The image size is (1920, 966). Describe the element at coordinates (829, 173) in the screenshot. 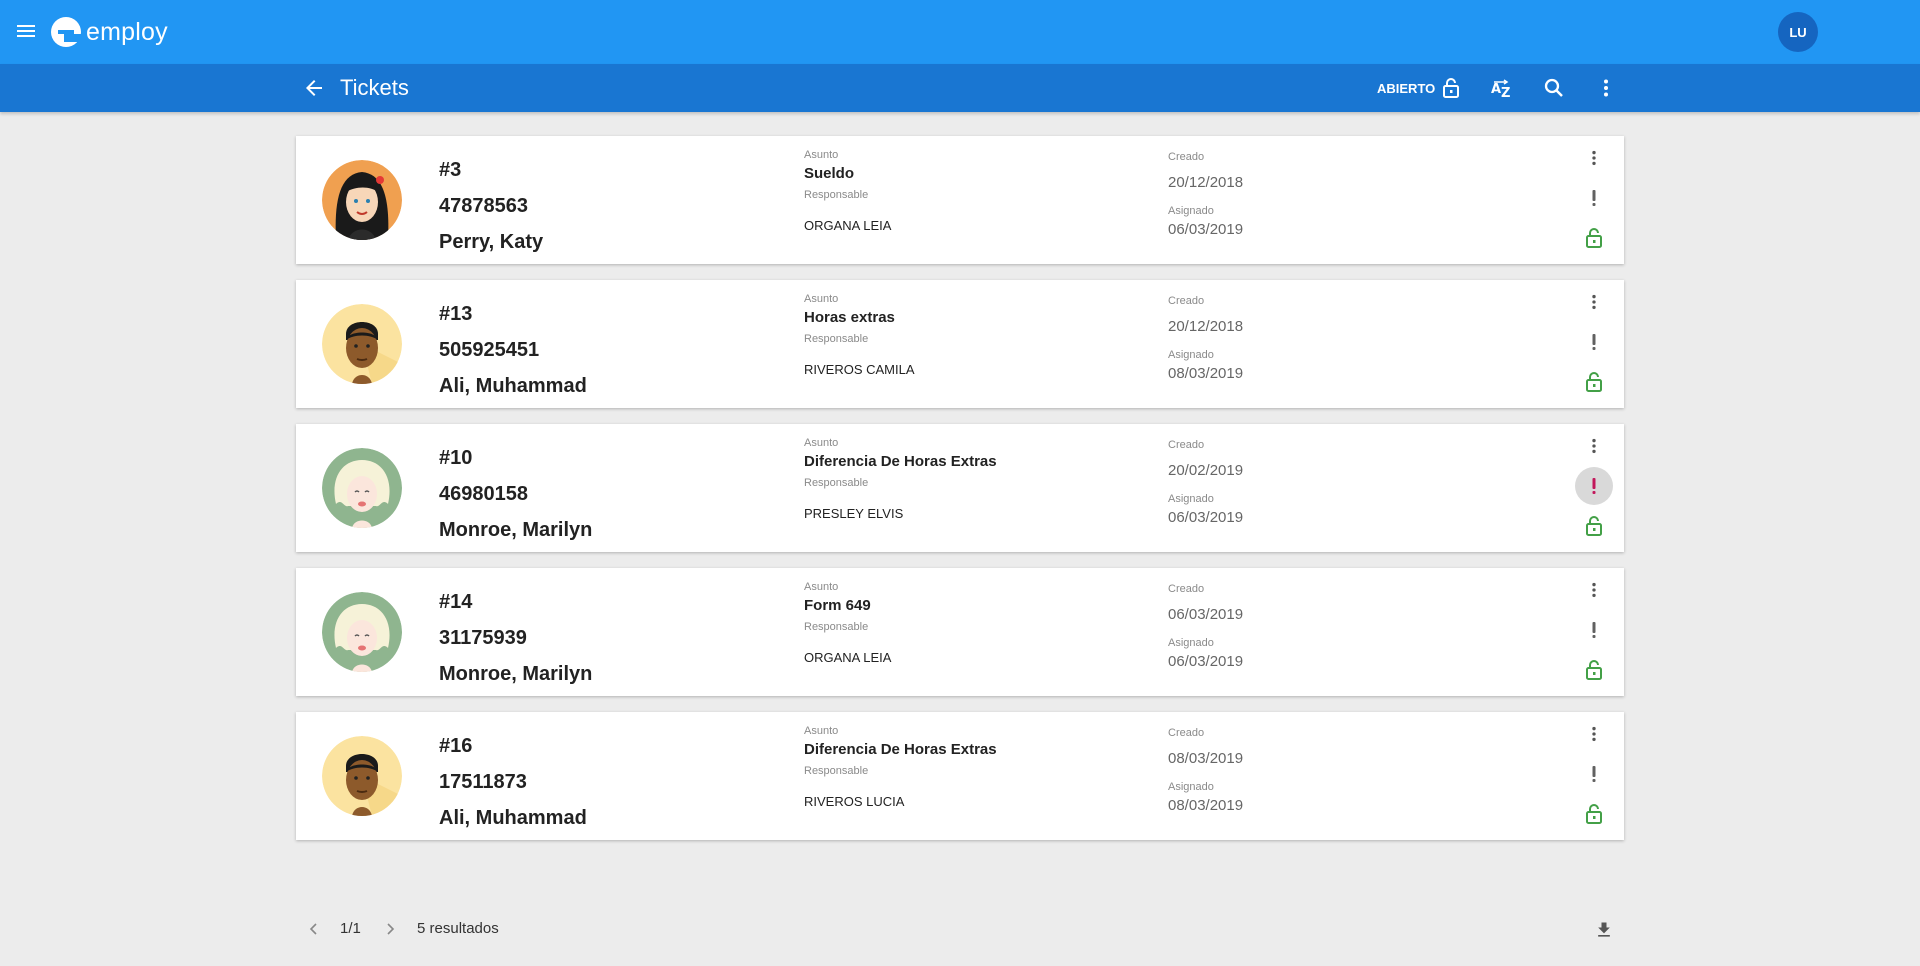

I see `ticket-subject: Sueldo` at that location.